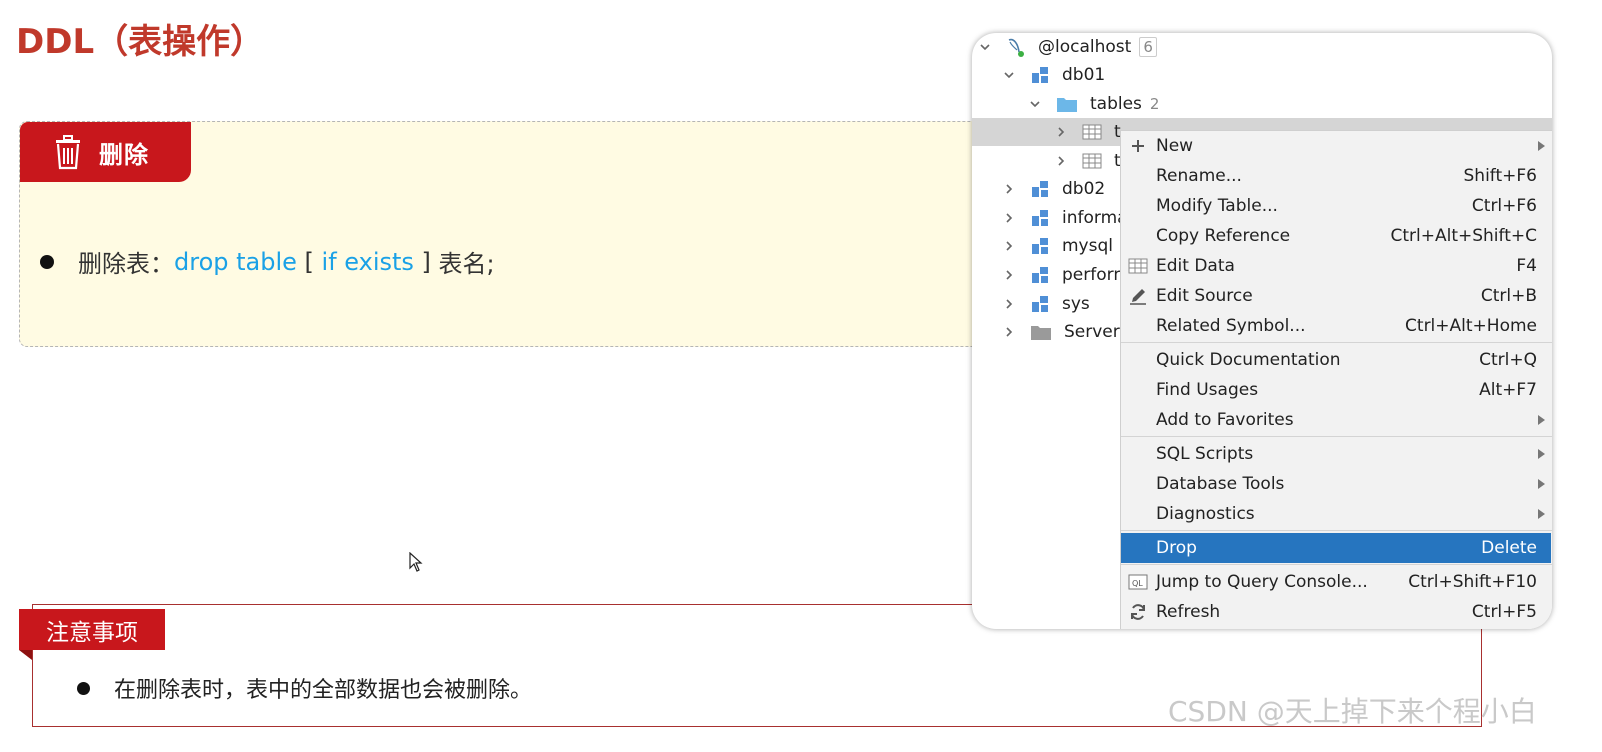 Image resolution: width=1602 pixels, height=752 pixels. What do you see at coordinates (1336, 454) in the screenshot?
I see `menu-item-sql-scripts: SQL Scripts` at bounding box center [1336, 454].